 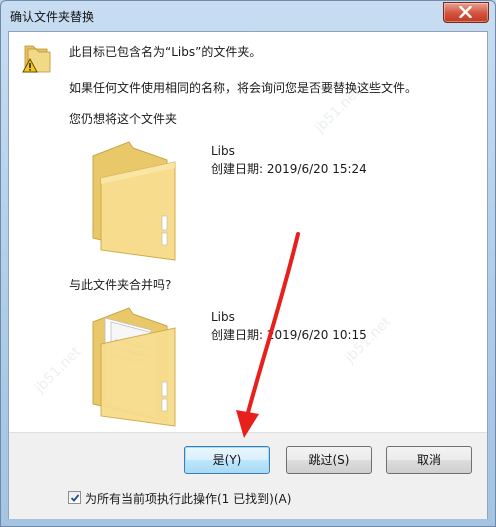 What do you see at coordinates (134, 201) in the screenshot?
I see `target-folder-icon` at bounding box center [134, 201].